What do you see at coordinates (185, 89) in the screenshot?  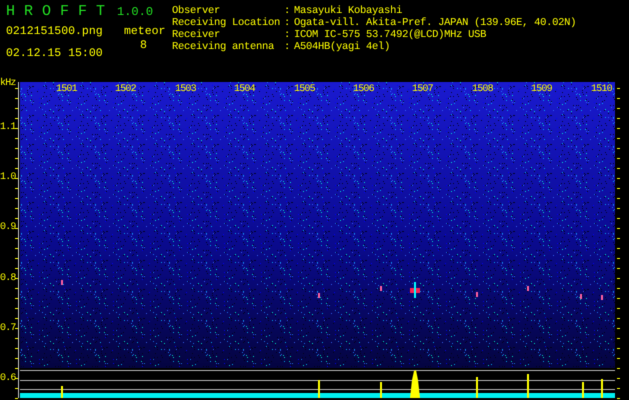 I see `x-axis-label: 1503` at bounding box center [185, 89].